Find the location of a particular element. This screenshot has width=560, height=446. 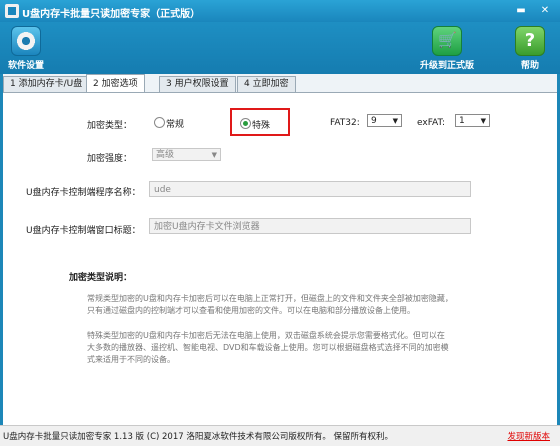

tab-encryption-options: 2 加密选项 is located at coordinates (115, 83).